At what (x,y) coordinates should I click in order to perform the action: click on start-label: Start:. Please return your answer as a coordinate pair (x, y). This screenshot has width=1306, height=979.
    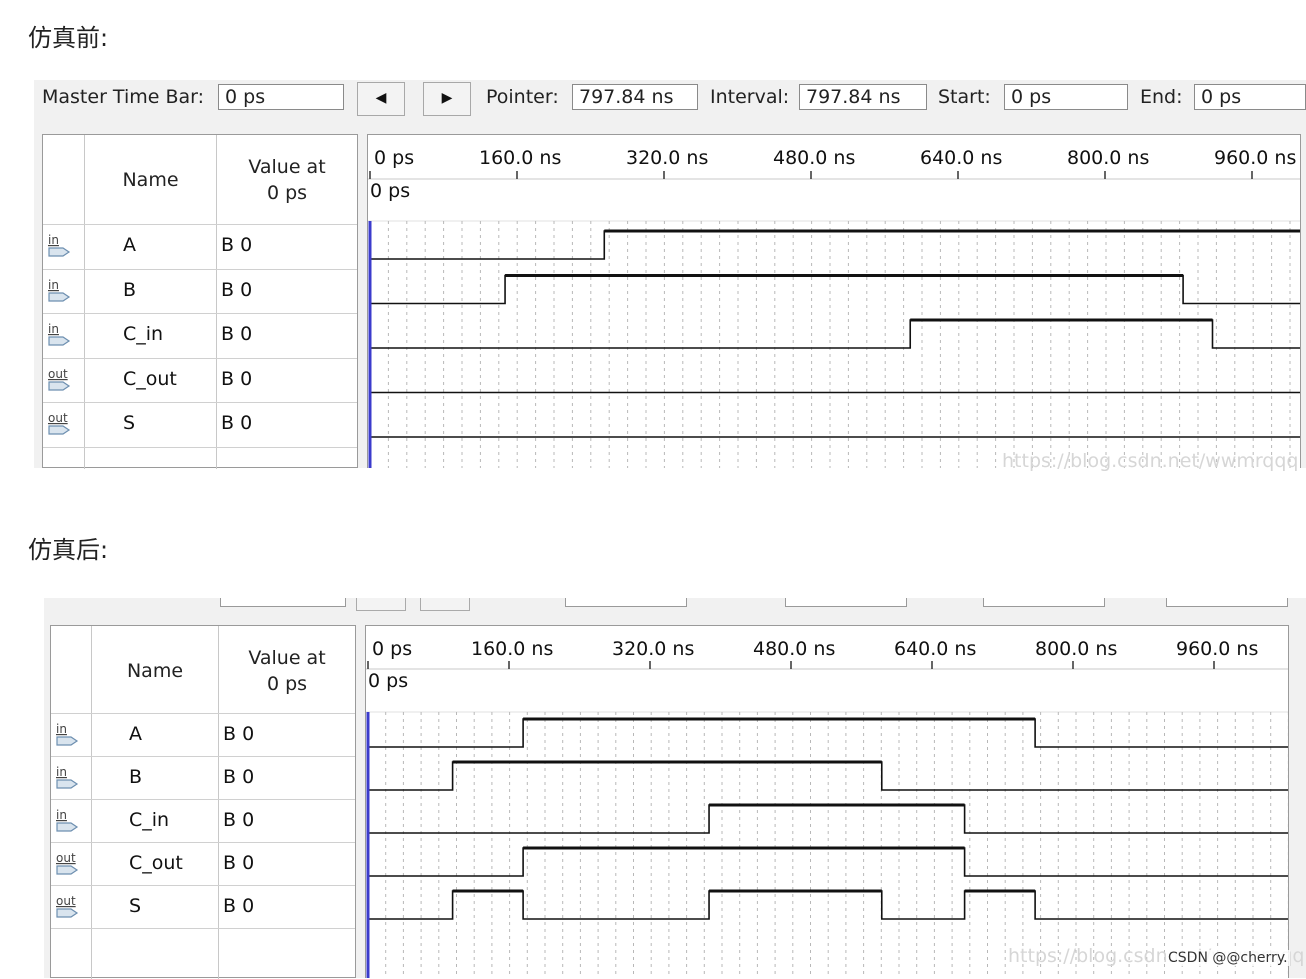
    Looking at the image, I should click on (964, 97).